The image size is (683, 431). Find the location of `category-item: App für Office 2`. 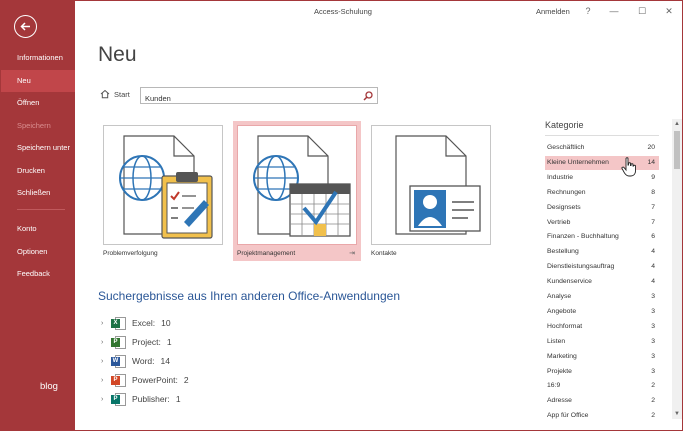

category-item: App für Office 2 is located at coordinates (602, 416).